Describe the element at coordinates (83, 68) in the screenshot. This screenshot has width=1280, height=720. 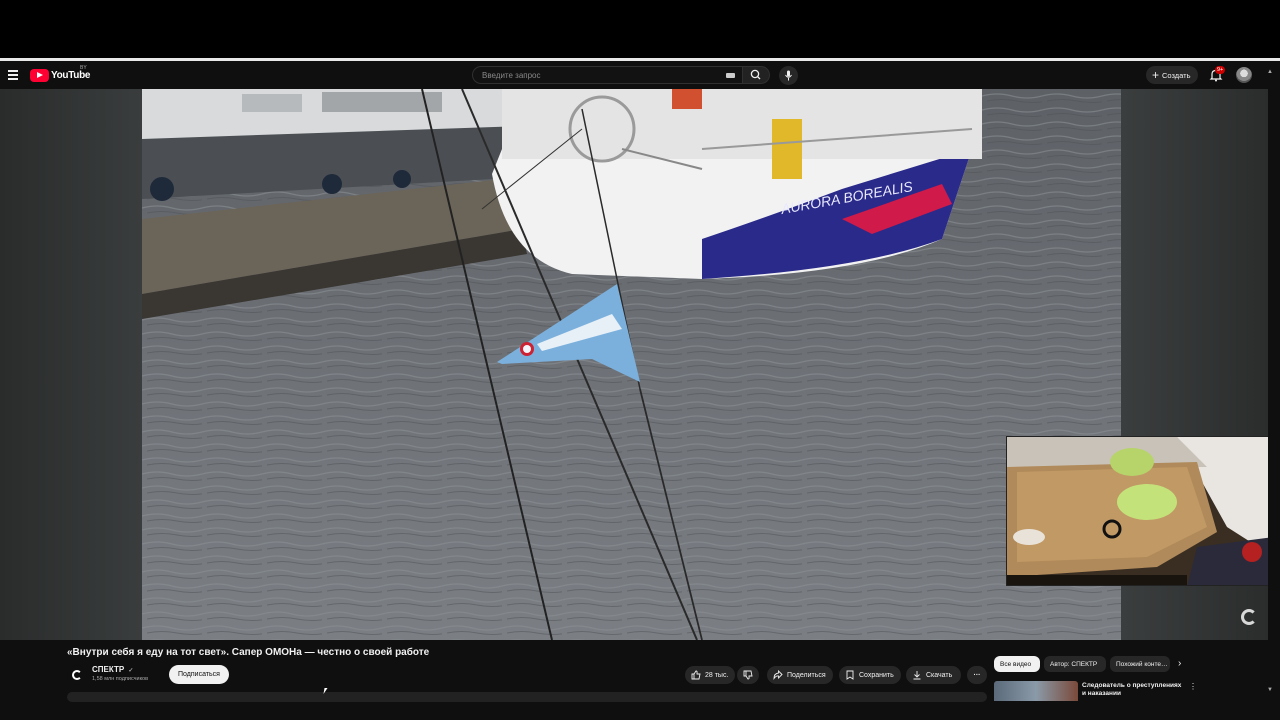
I see `region-code: BY` at that location.